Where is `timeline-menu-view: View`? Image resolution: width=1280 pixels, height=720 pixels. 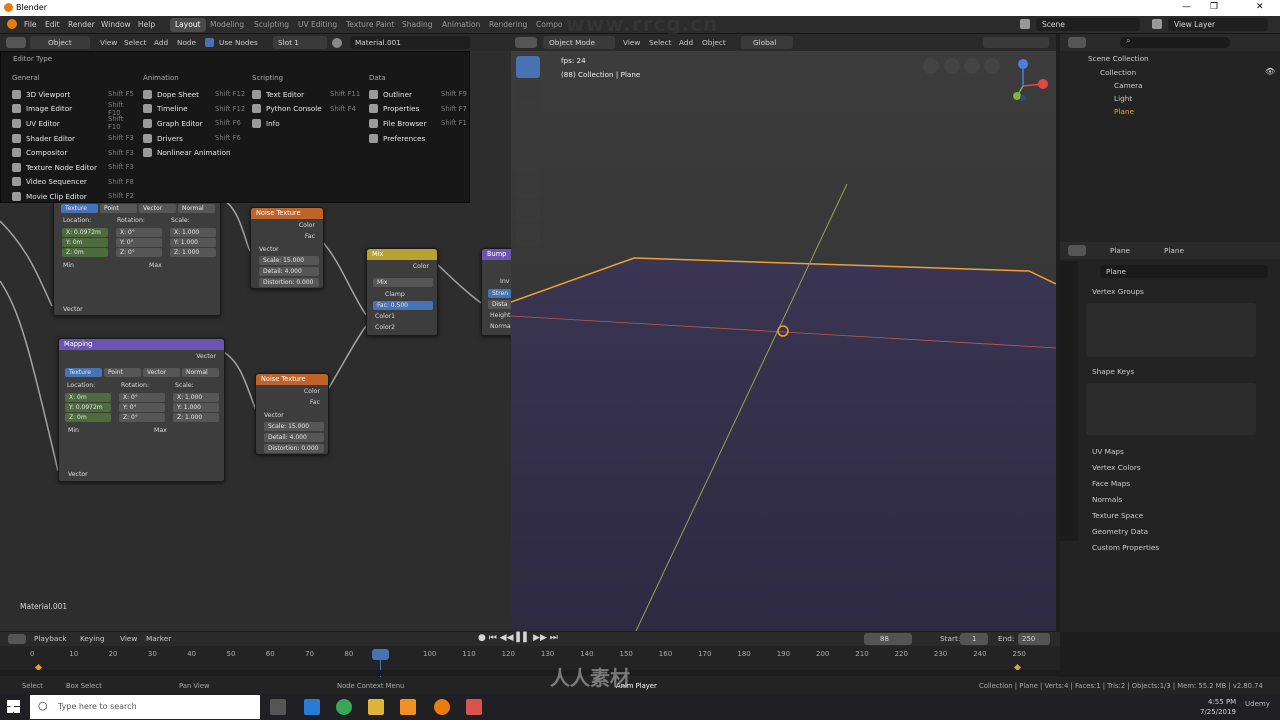 timeline-menu-view: View is located at coordinates (128, 638).